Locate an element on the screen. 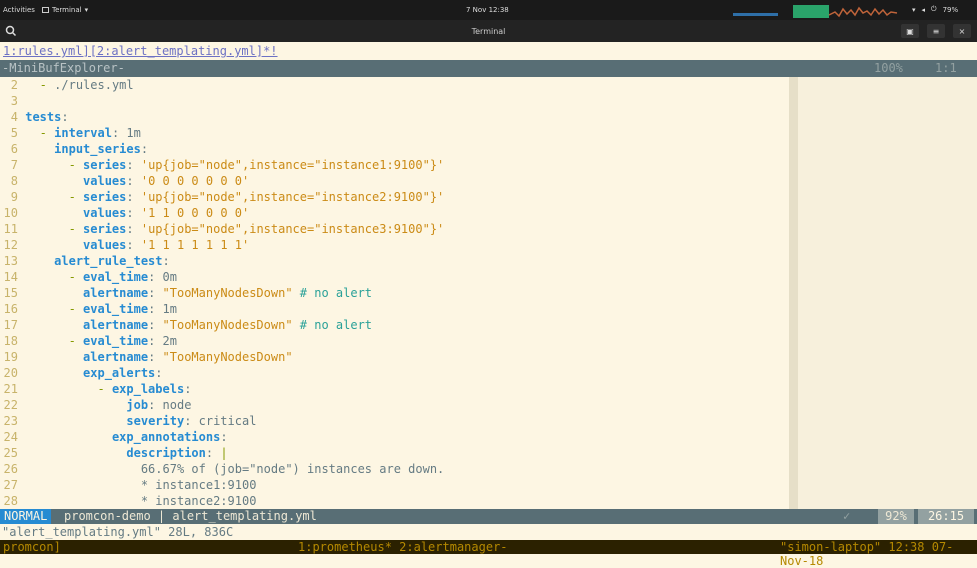 This screenshot has height=568, width=977. app-menu-label: Terminal is located at coordinates (67, 10).